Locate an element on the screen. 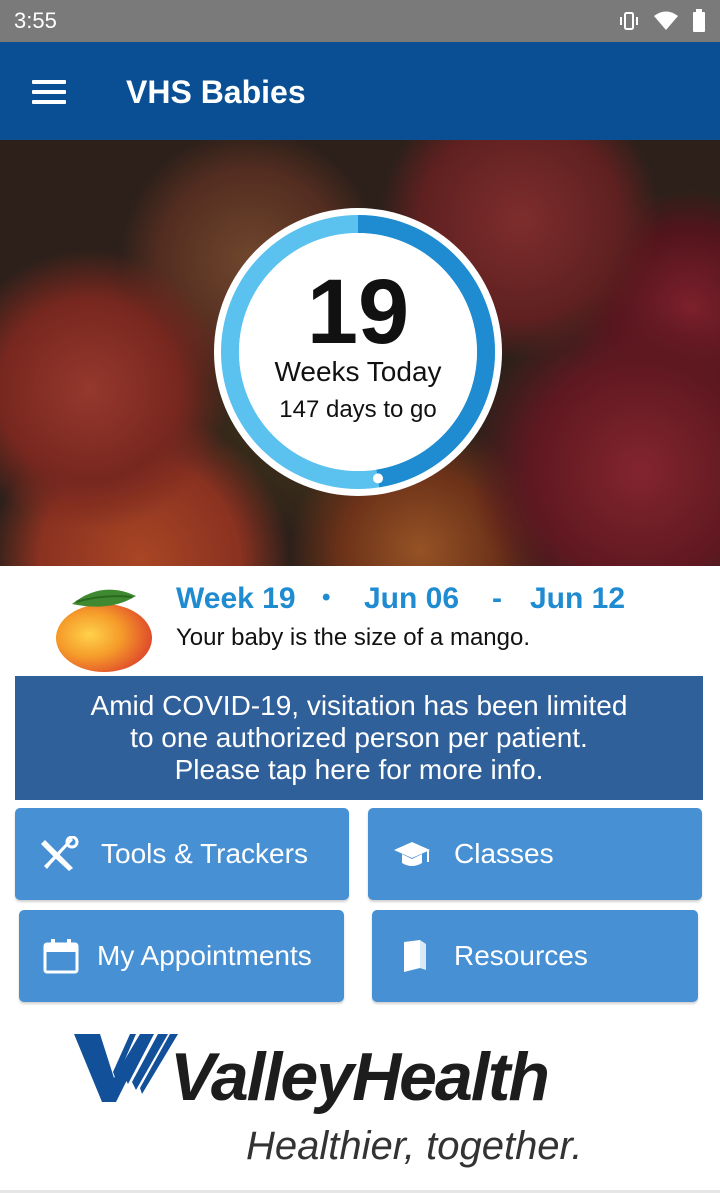 This screenshot has width=720, height=1193. week-end-date: Jun 12 is located at coordinates (578, 598).